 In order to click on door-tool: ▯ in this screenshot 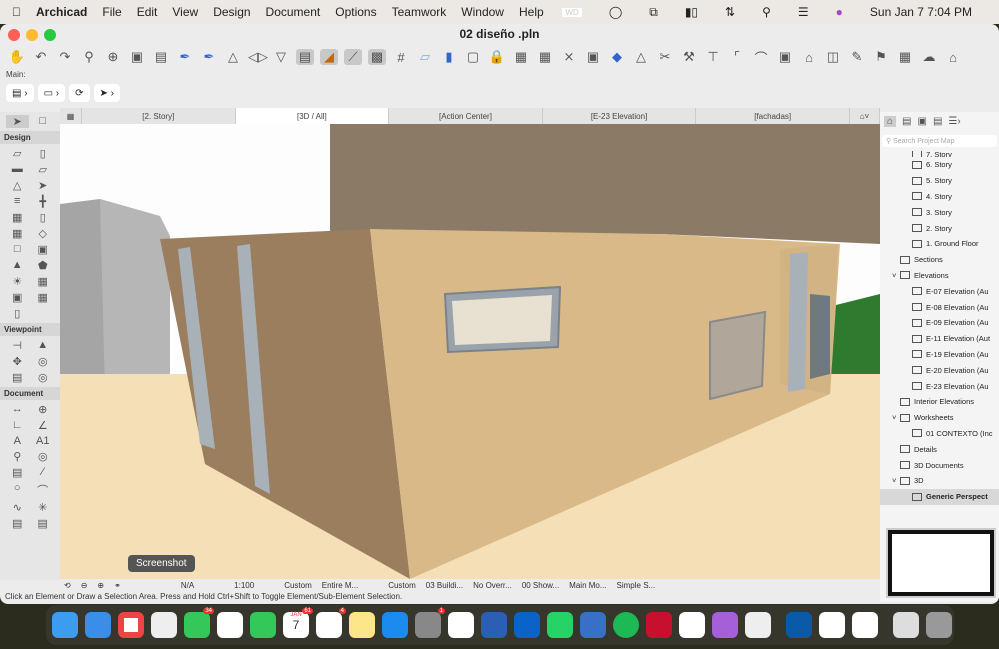, I will do `click(43, 217)`.